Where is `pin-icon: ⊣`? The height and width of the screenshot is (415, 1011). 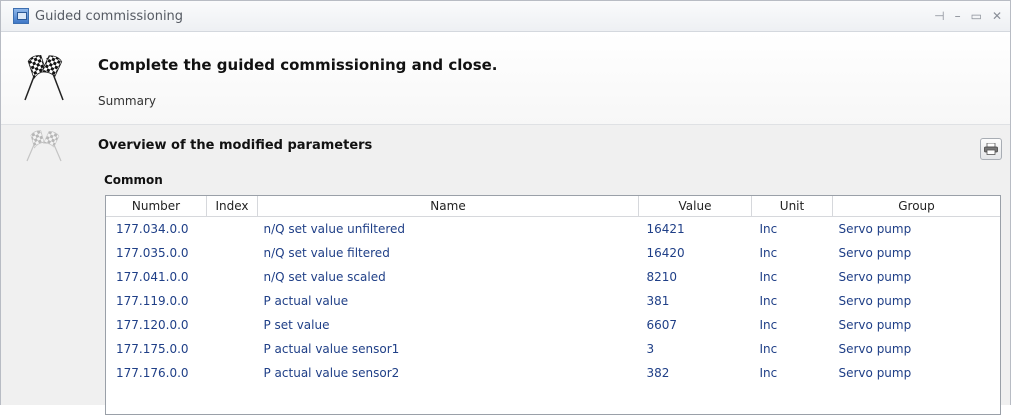 pin-icon: ⊣ is located at coordinates (939, 16).